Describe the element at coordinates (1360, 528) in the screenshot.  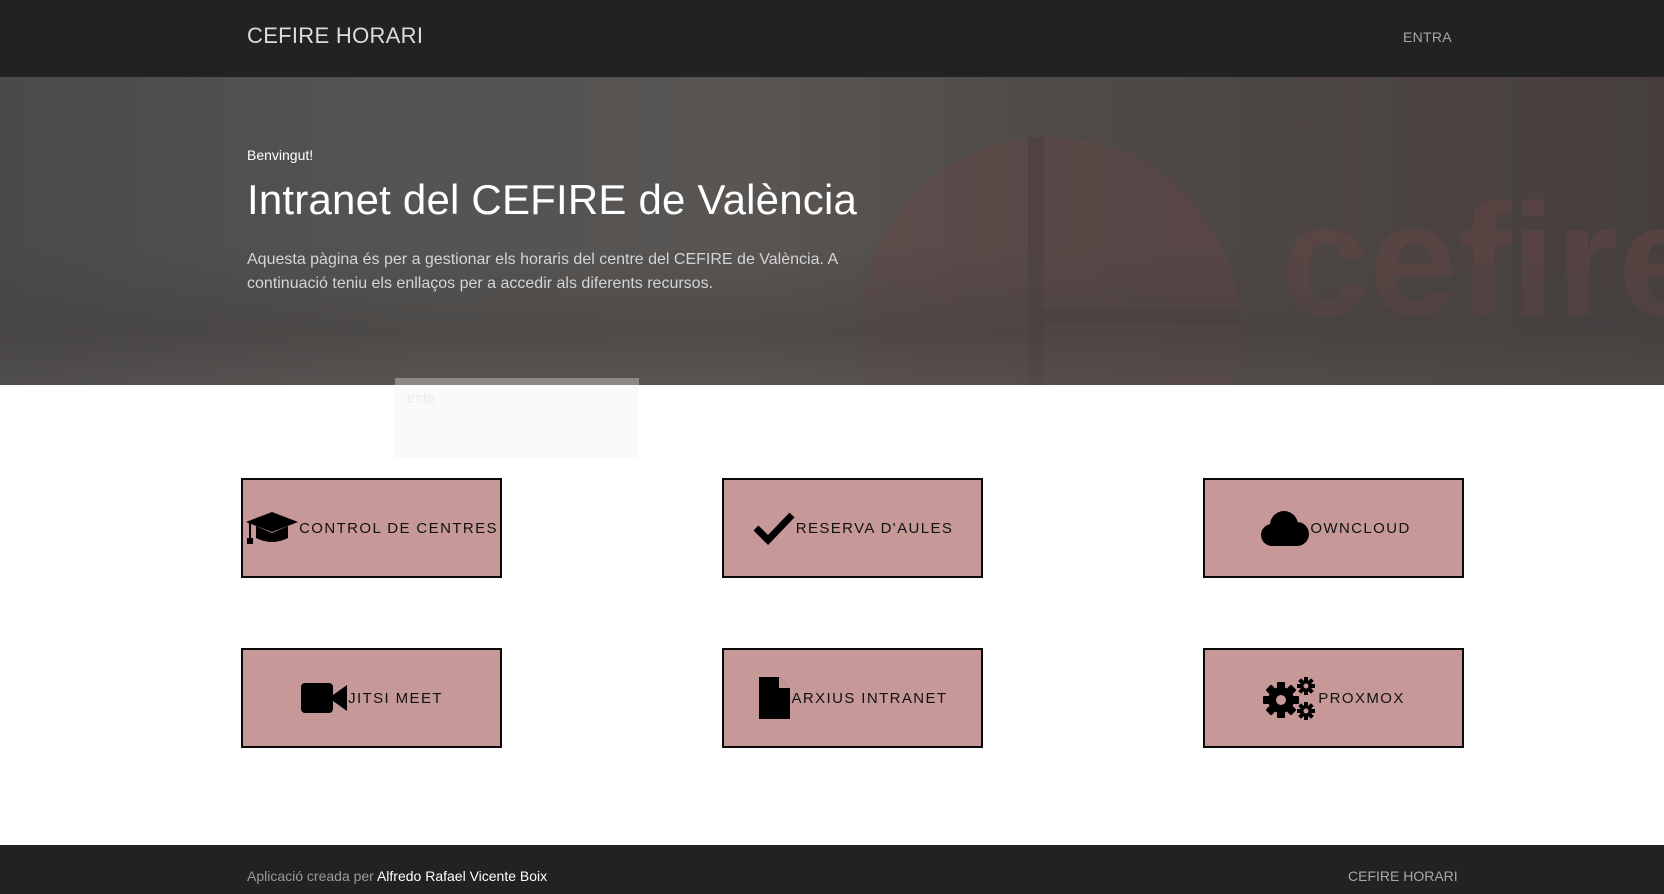
I see `card-label: OWNCLOUD` at that location.